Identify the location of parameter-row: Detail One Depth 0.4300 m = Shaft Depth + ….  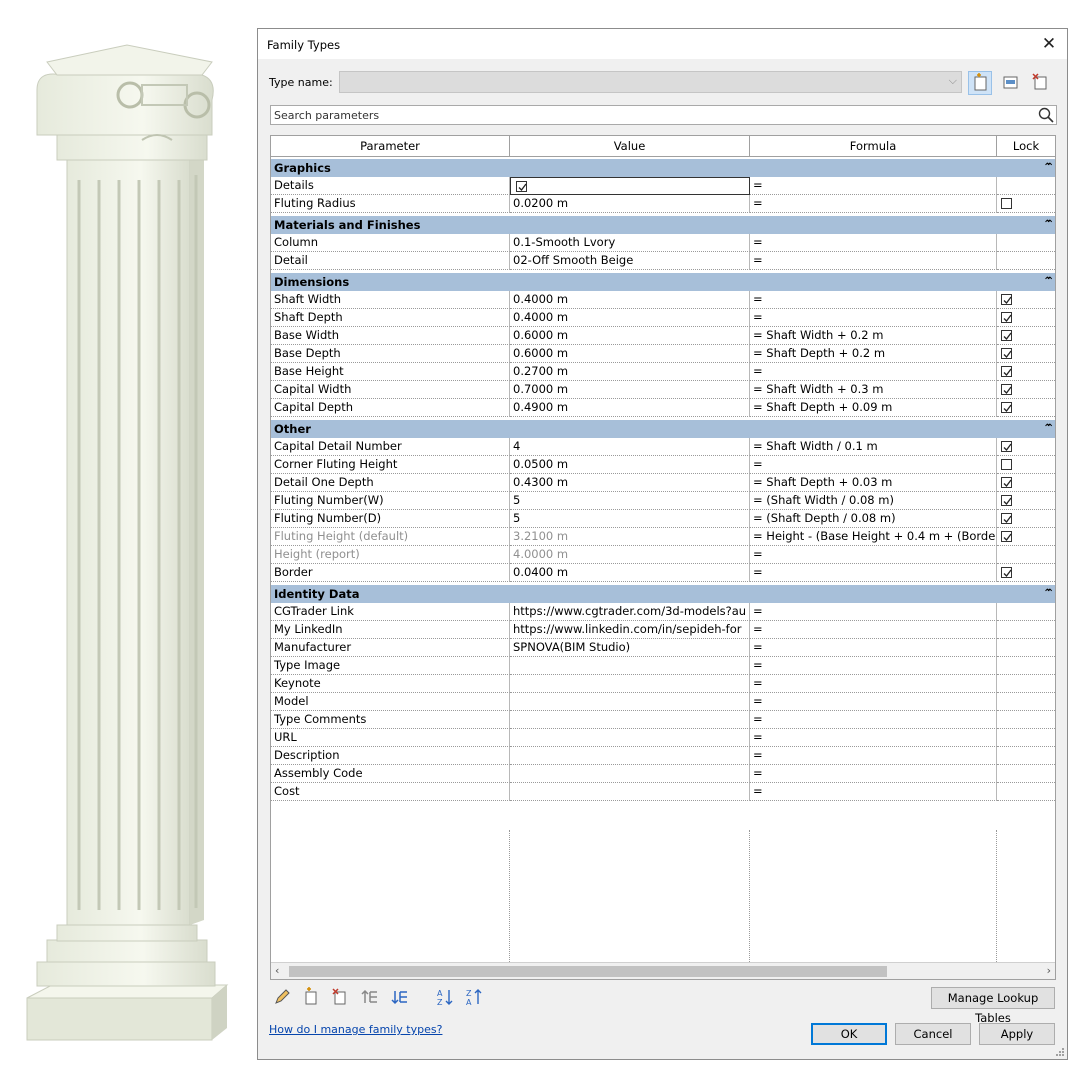
(663, 483).